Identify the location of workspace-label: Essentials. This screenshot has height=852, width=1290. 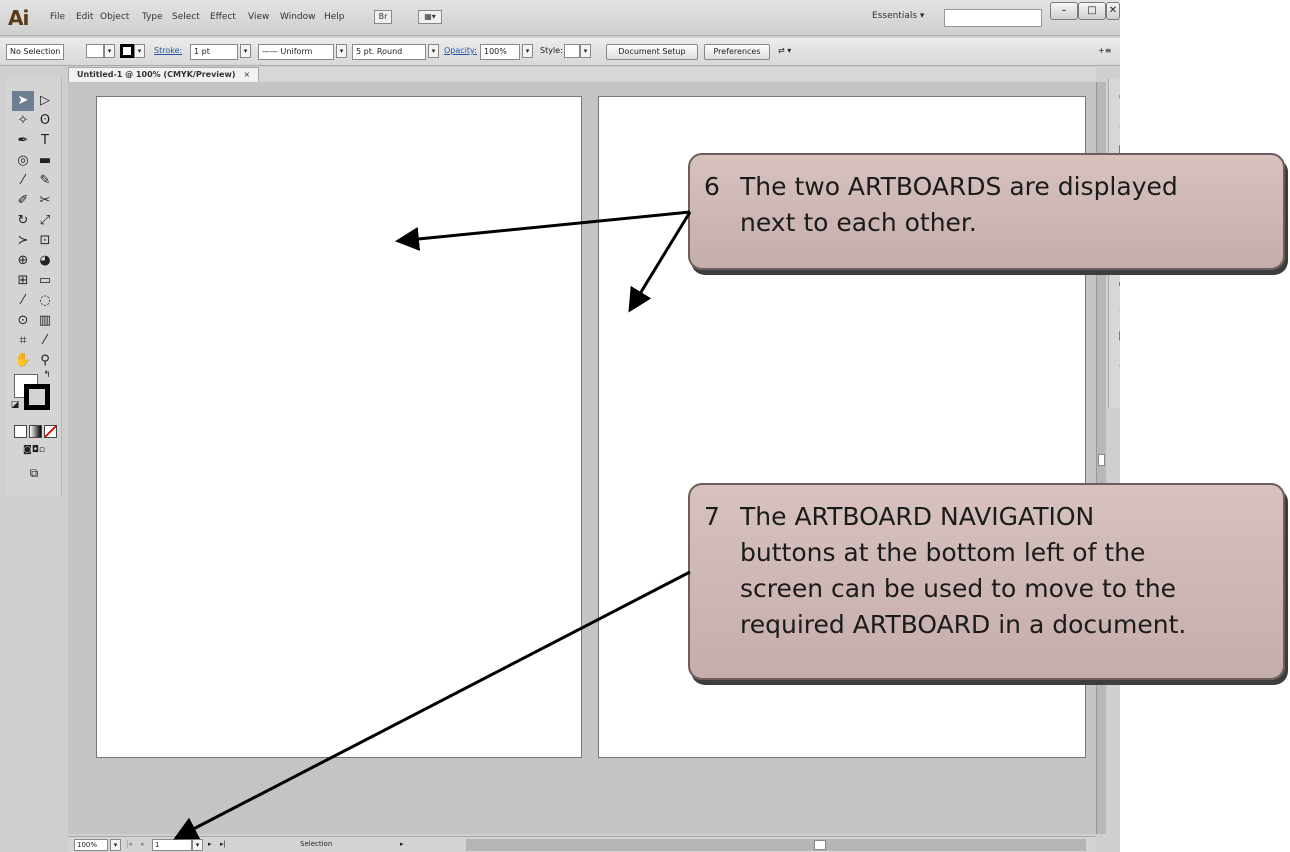
(895, 16).